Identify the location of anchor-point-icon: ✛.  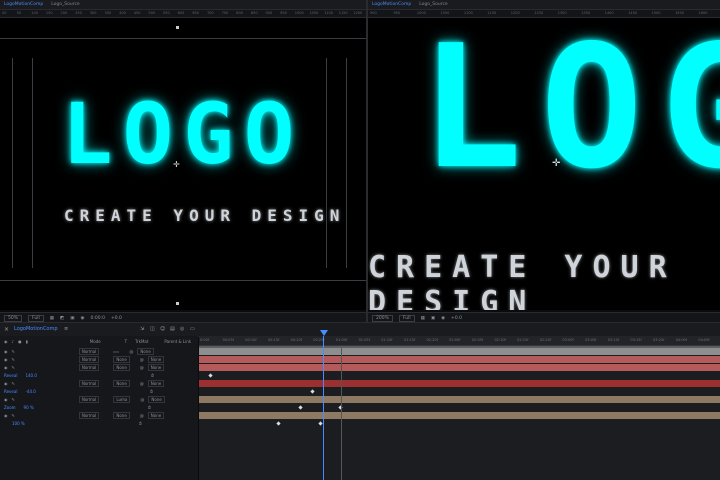
(176, 164).